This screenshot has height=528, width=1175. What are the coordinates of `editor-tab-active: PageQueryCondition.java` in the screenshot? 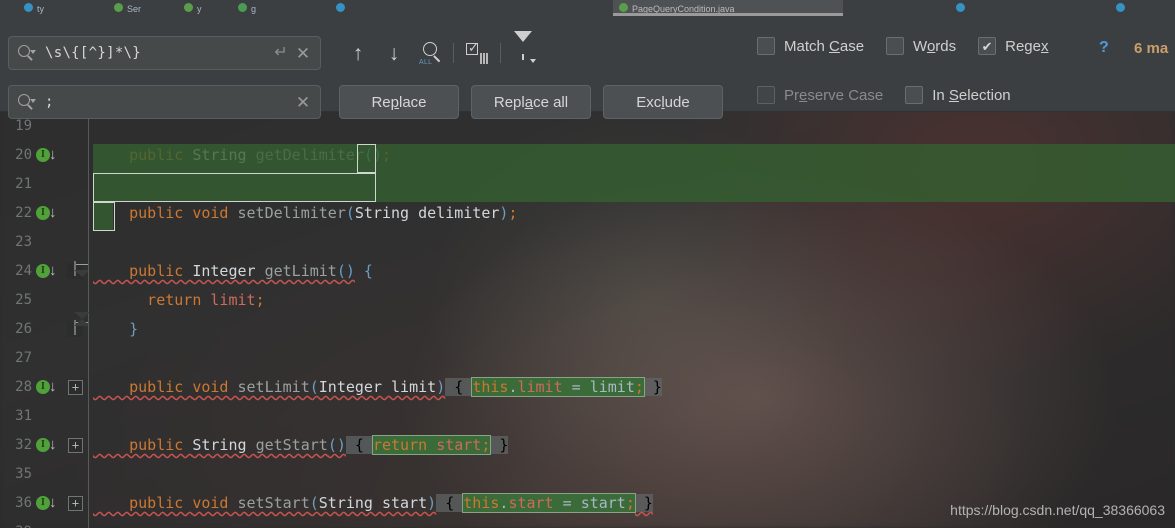 It's located at (728, 8).